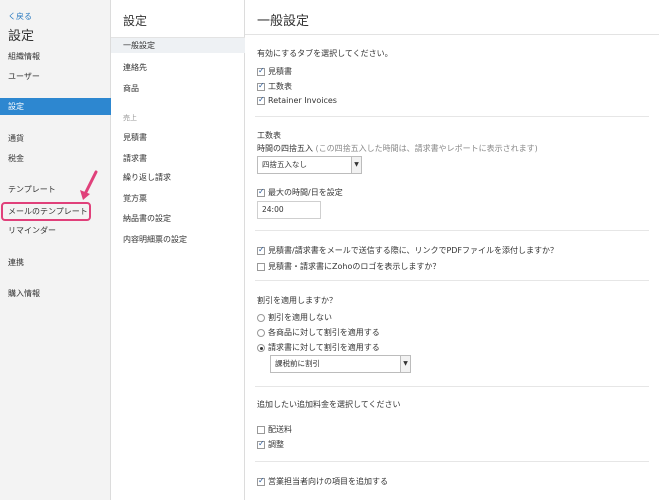  What do you see at coordinates (135, 158) in the screenshot?
I see `nav-invoices: 請求書` at bounding box center [135, 158].